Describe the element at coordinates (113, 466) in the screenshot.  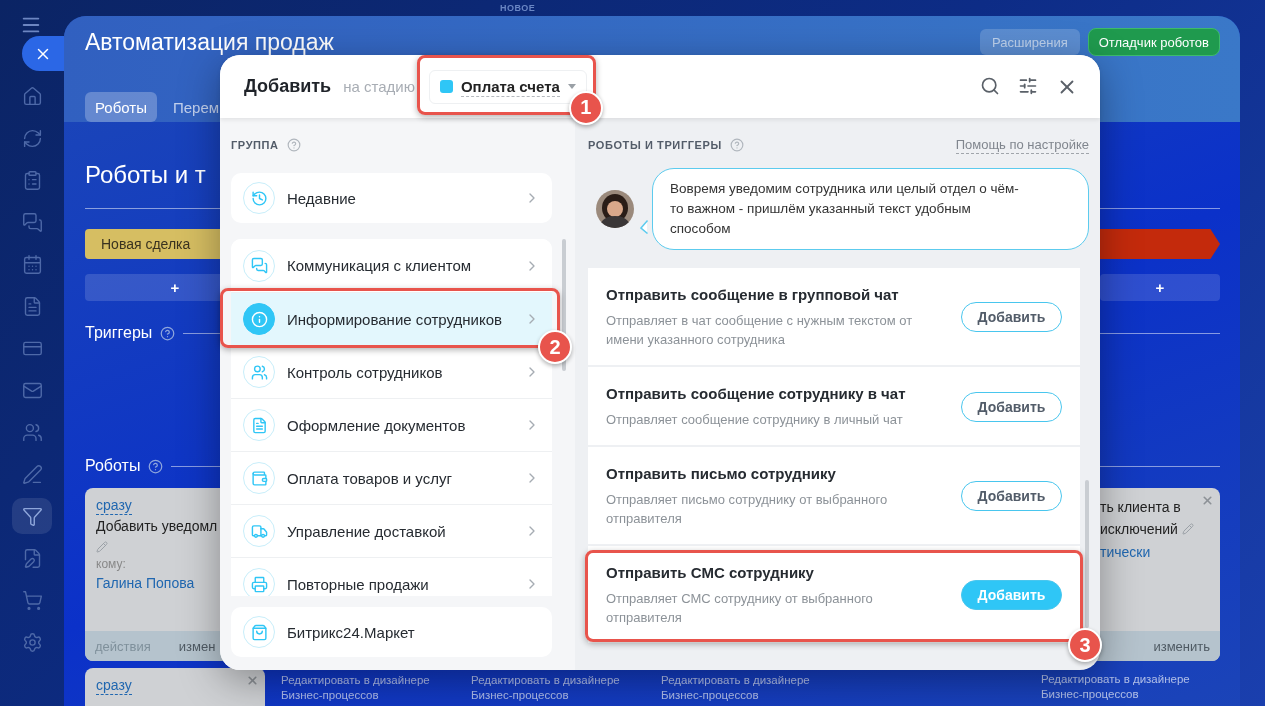
I see `robots-label: Роботы` at that location.